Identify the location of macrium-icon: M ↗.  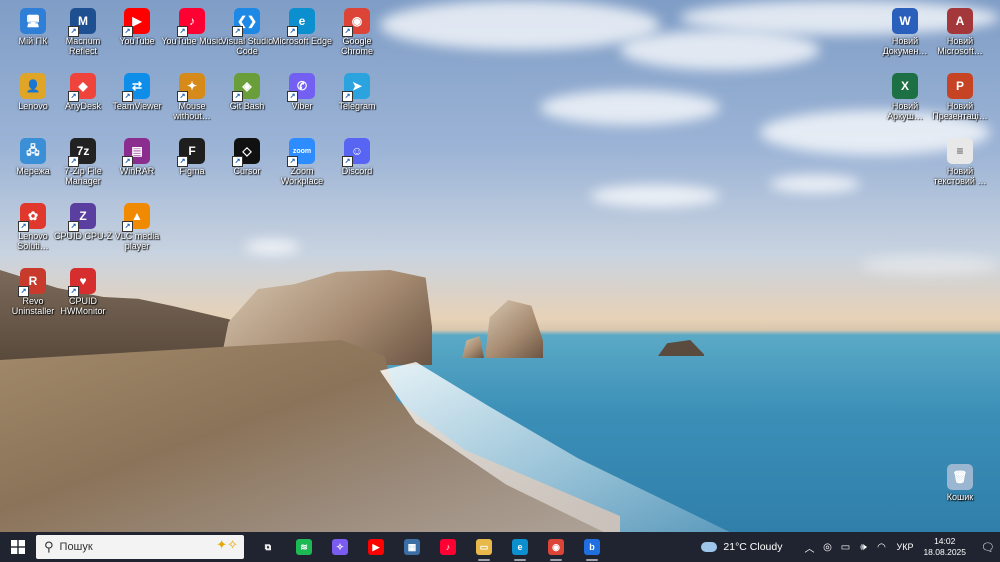
(82, 22).